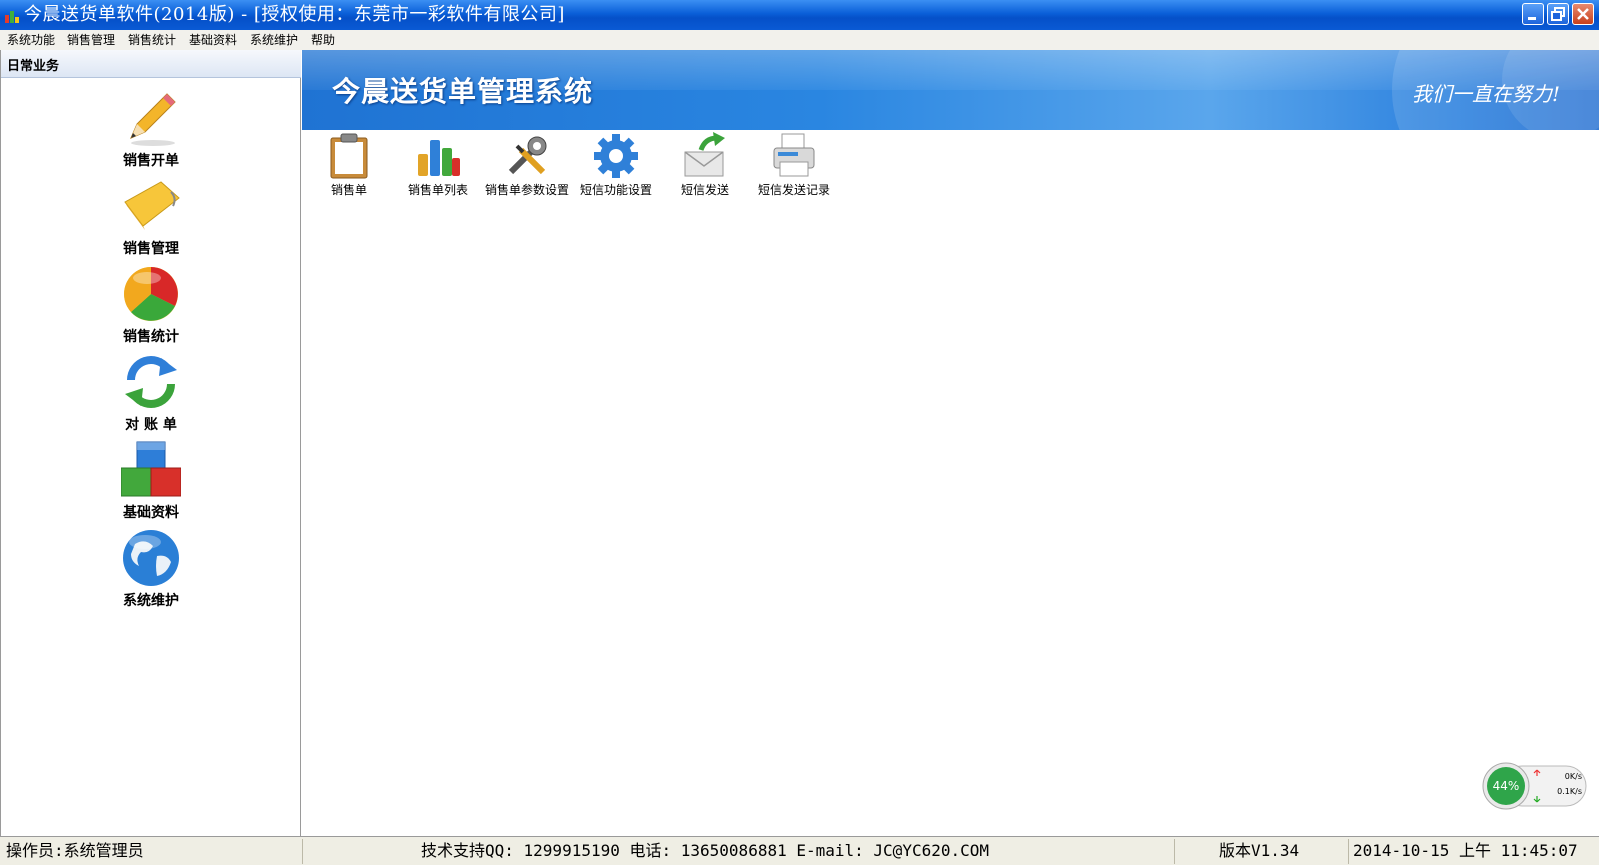  Describe the element at coordinates (151, 558) in the screenshot. I see `globe-icon` at that location.